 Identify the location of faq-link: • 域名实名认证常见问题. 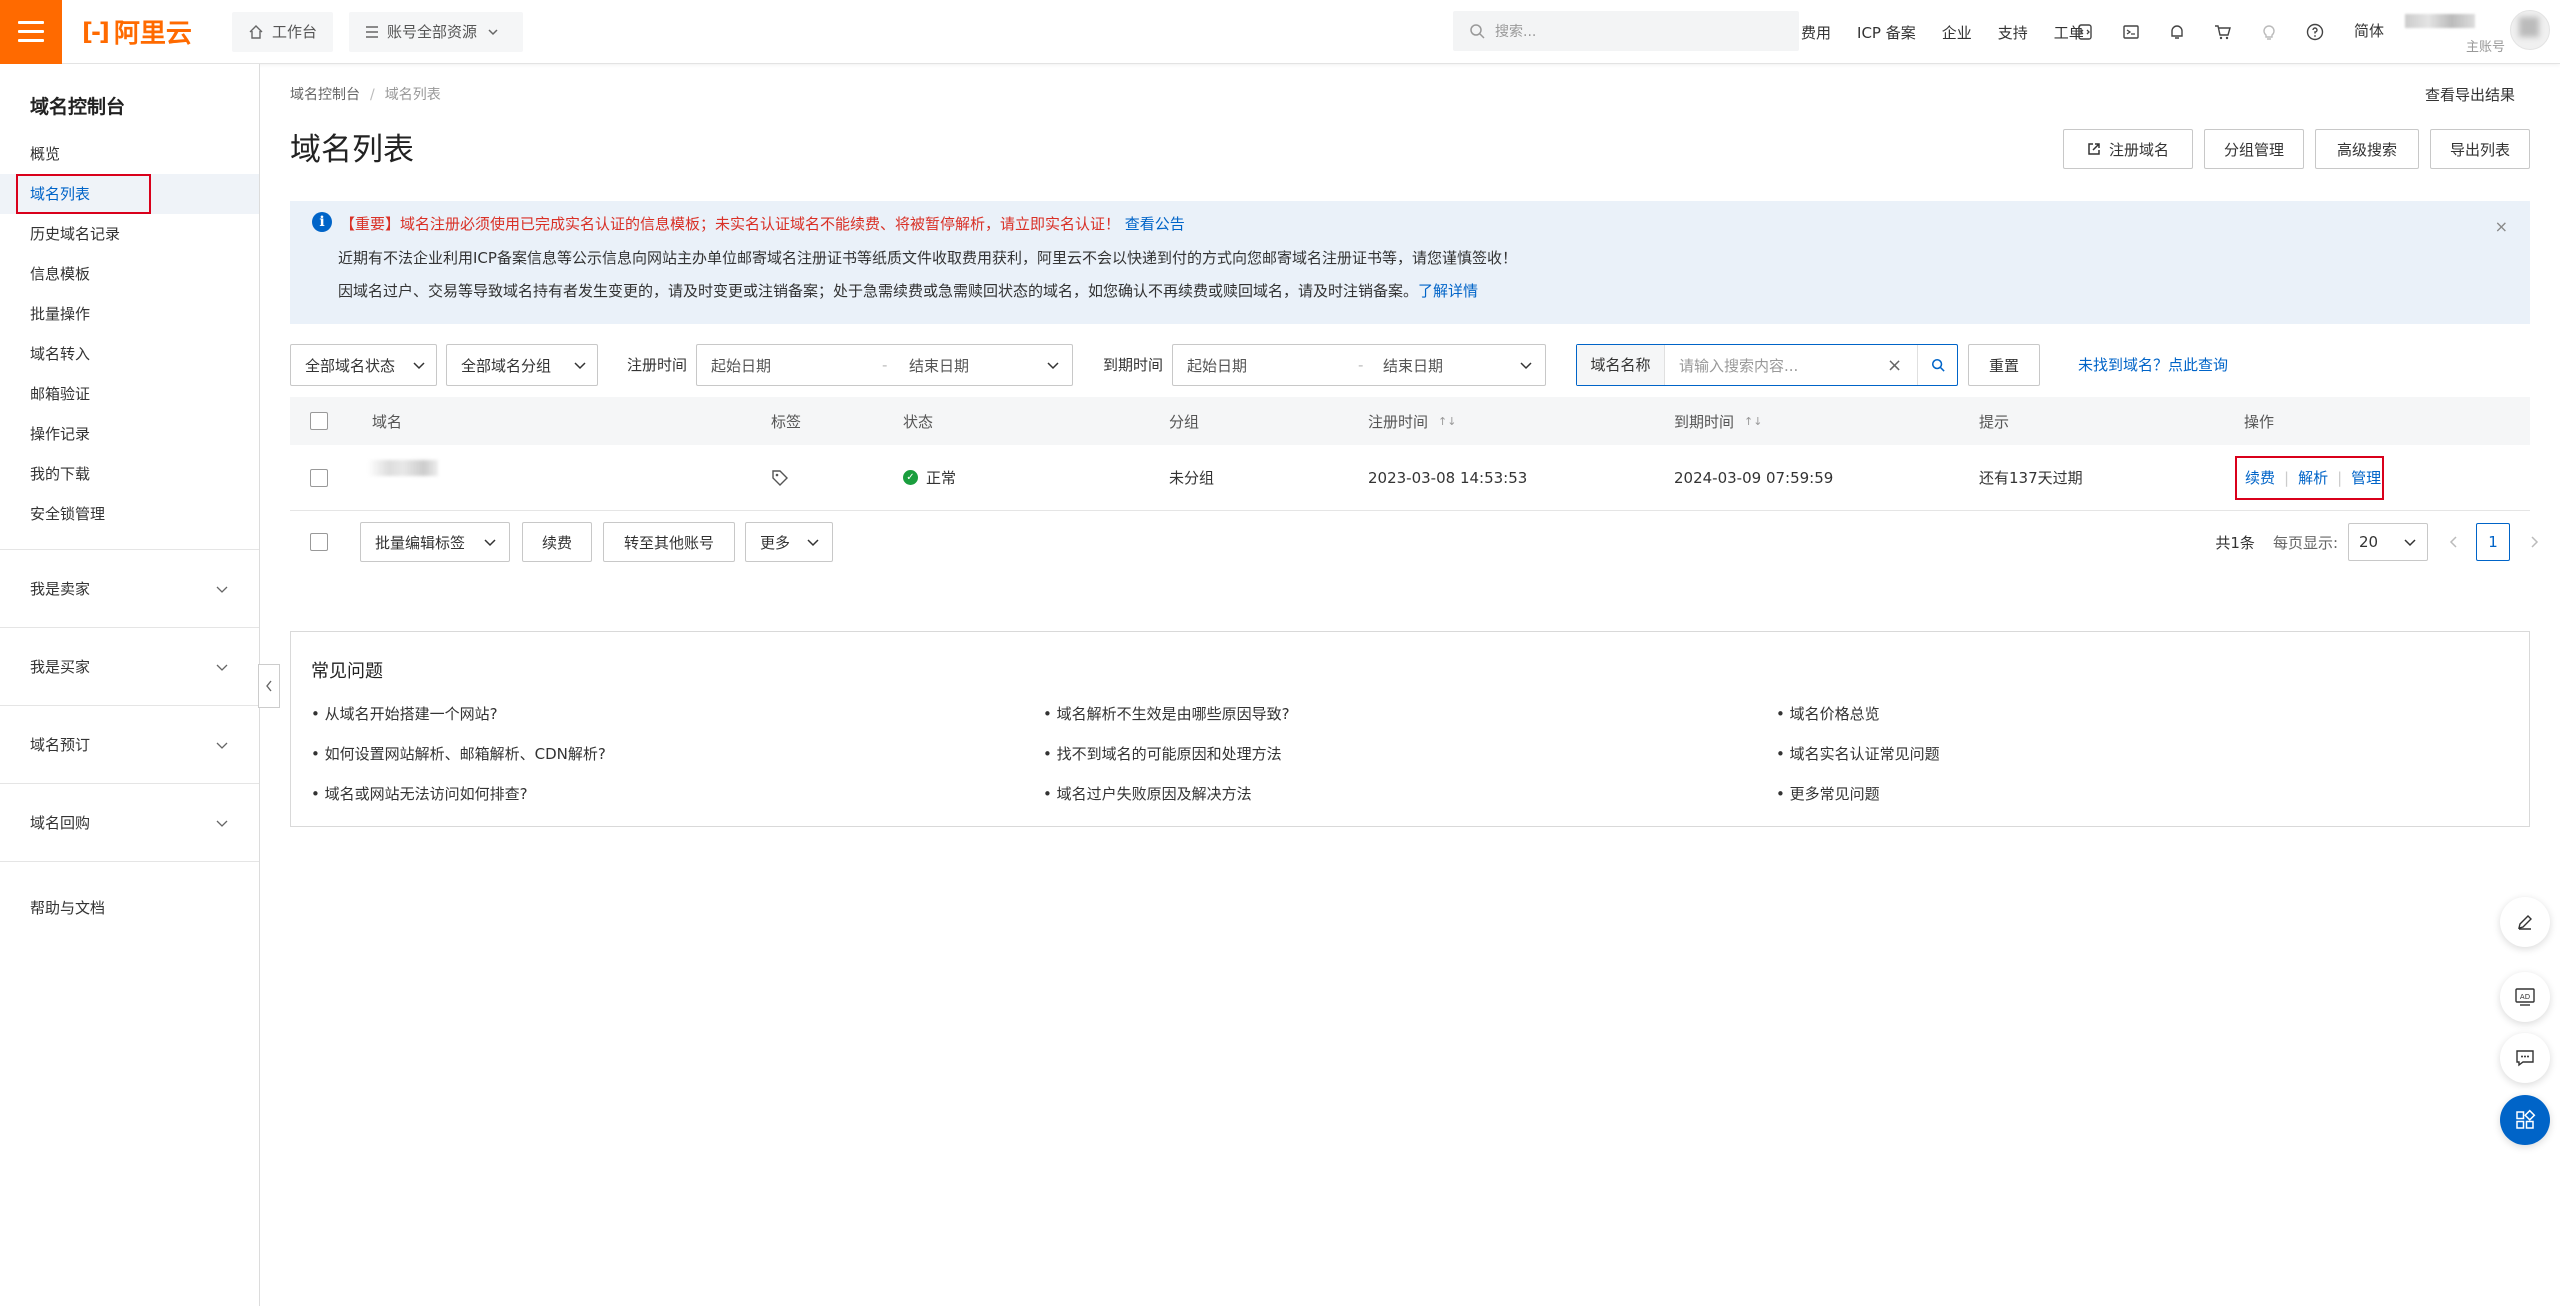
(1858, 753).